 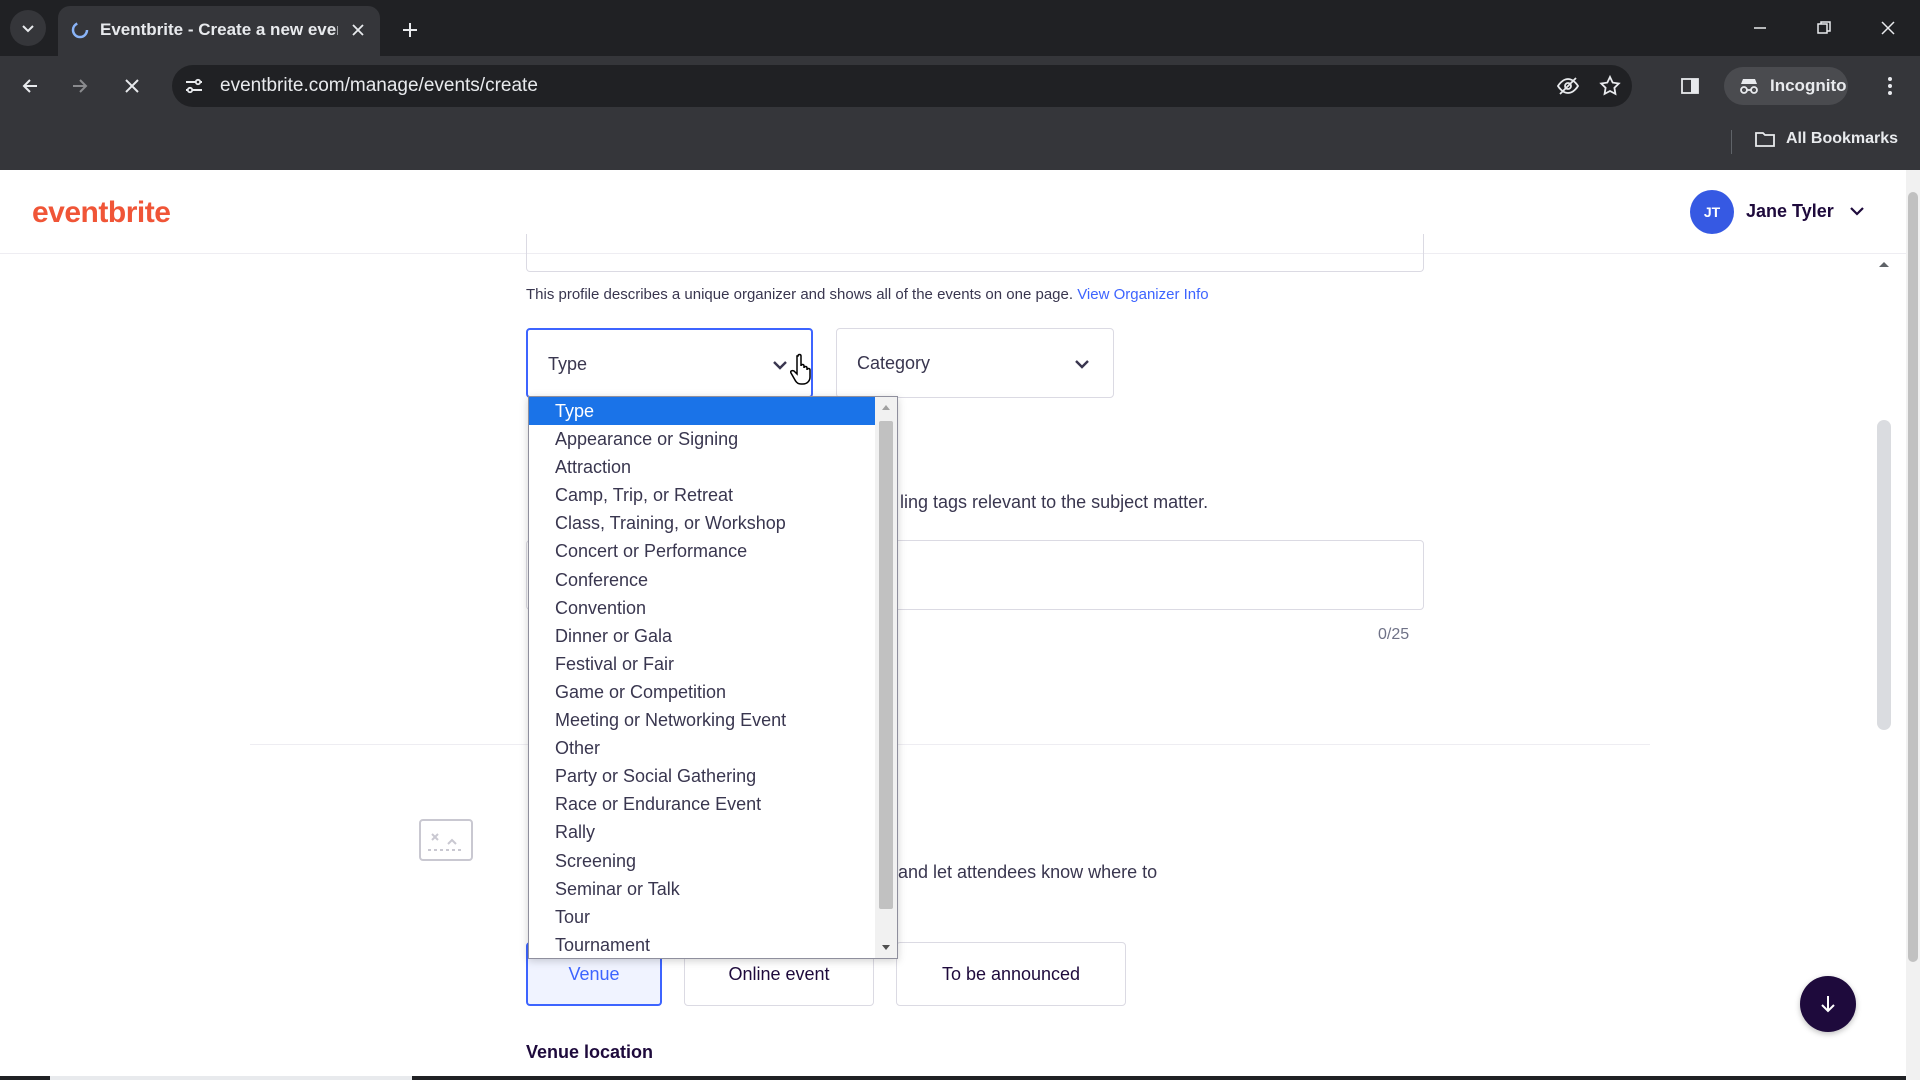 I want to click on close-window-button, so click(x=1888, y=28).